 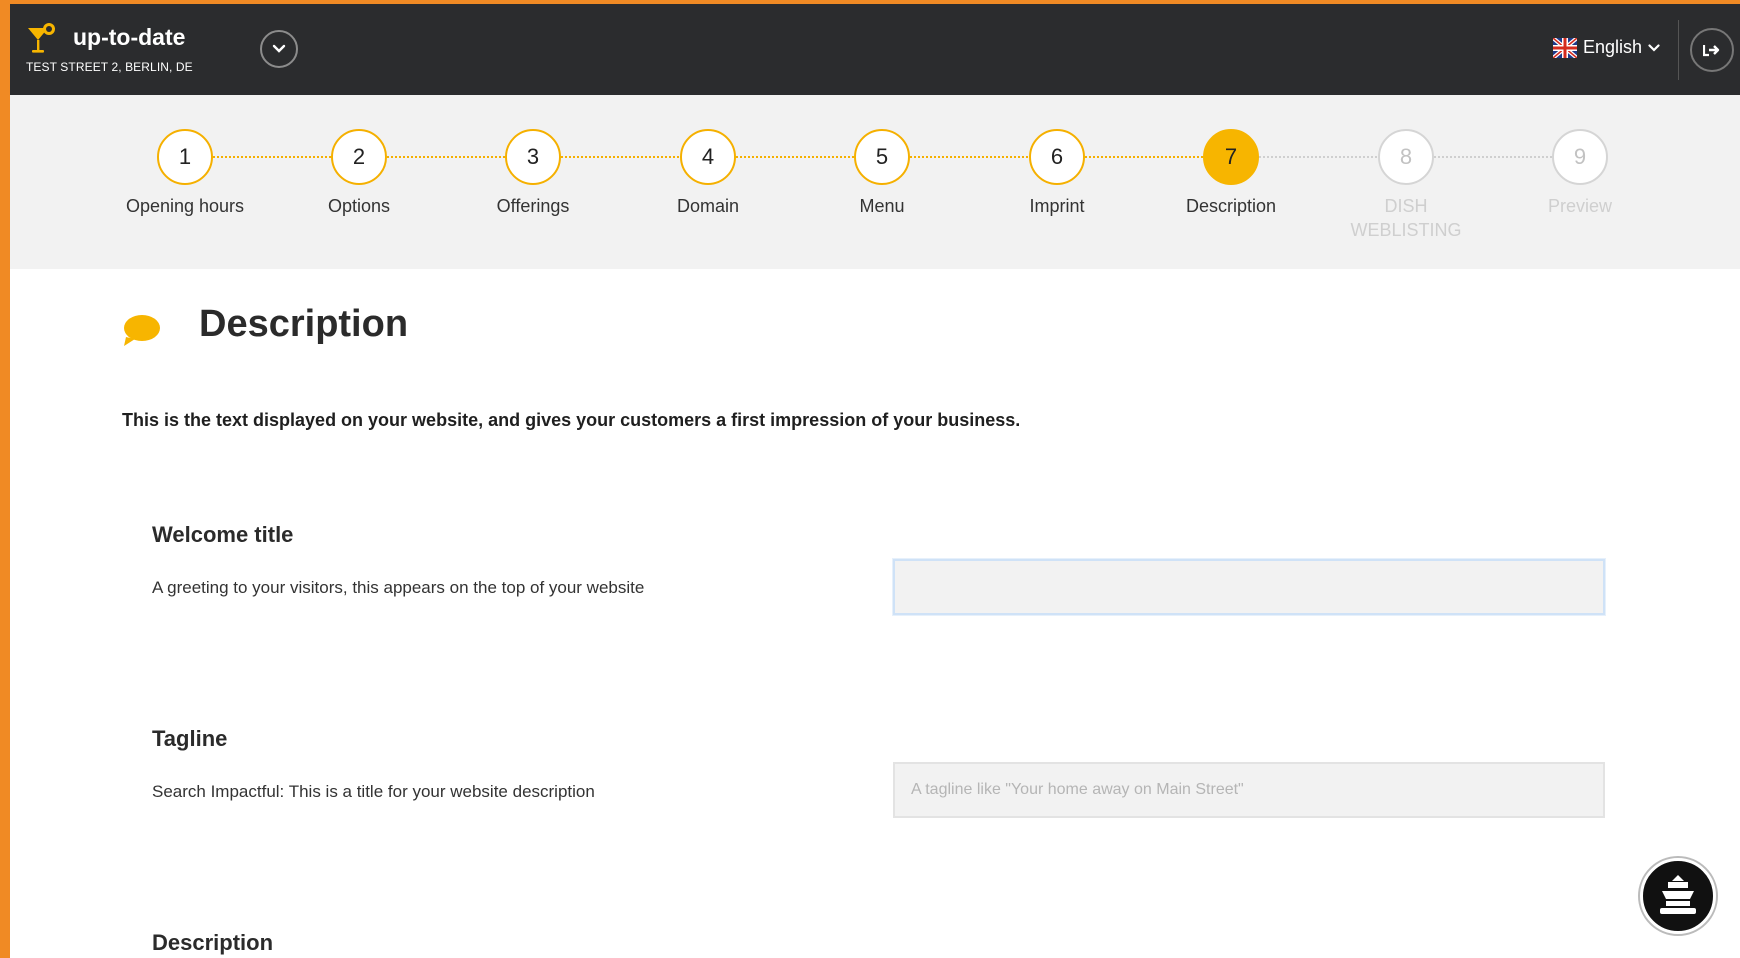 I want to click on step-label: Menu, so click(x=882, y=206).